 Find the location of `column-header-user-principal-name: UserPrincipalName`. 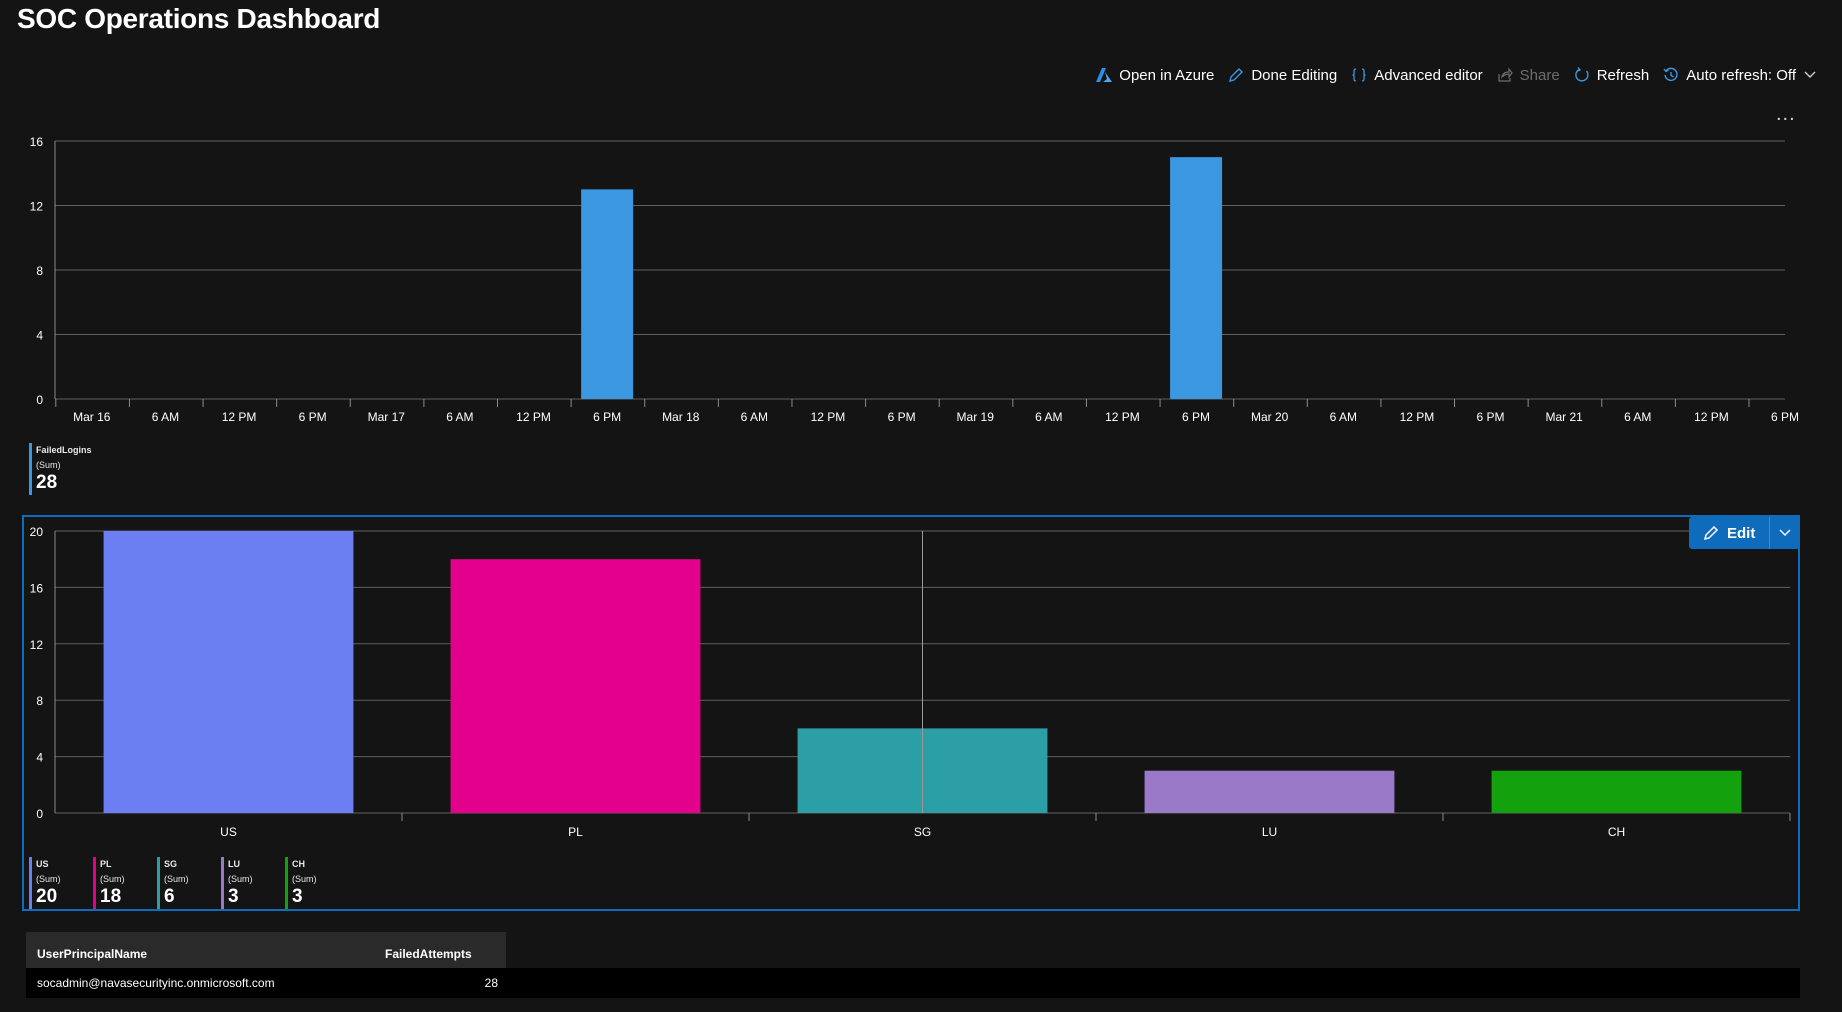

column-header-user-principal-name: UserPrincipalName is located at coordinates (92, 954).